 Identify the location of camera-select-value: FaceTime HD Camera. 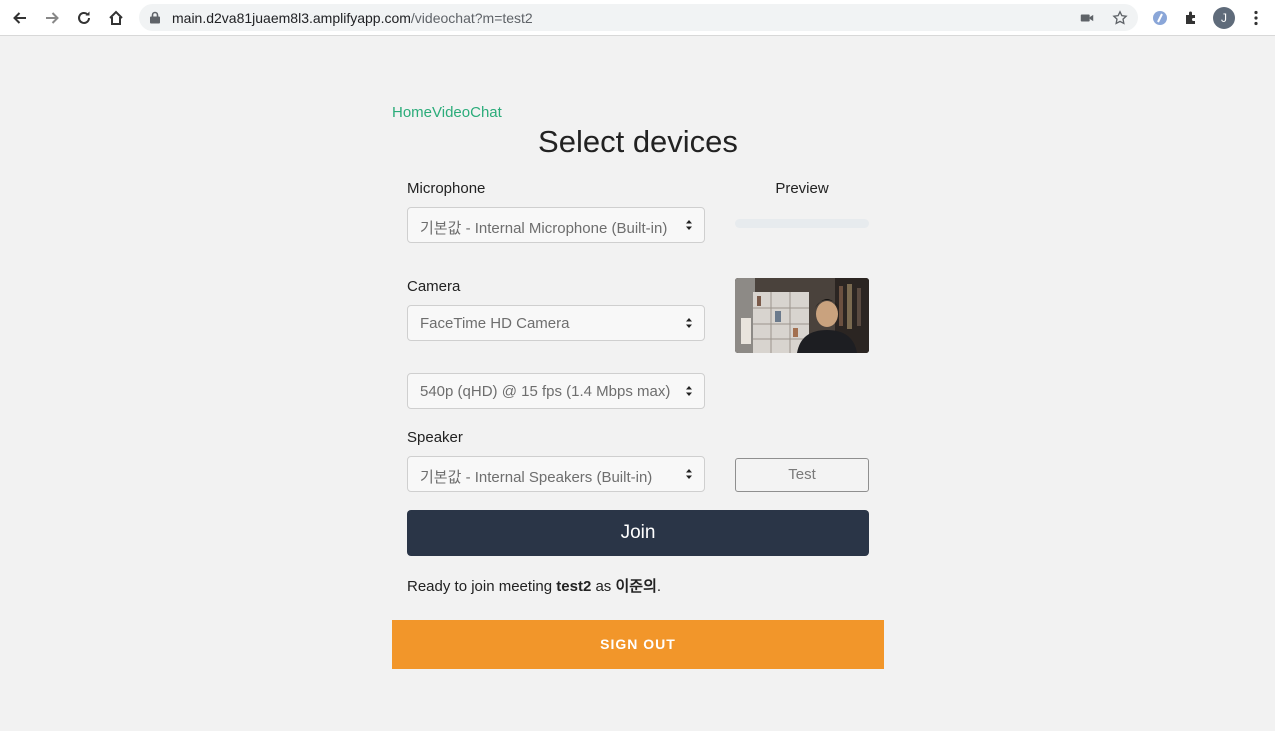
(495, 323).